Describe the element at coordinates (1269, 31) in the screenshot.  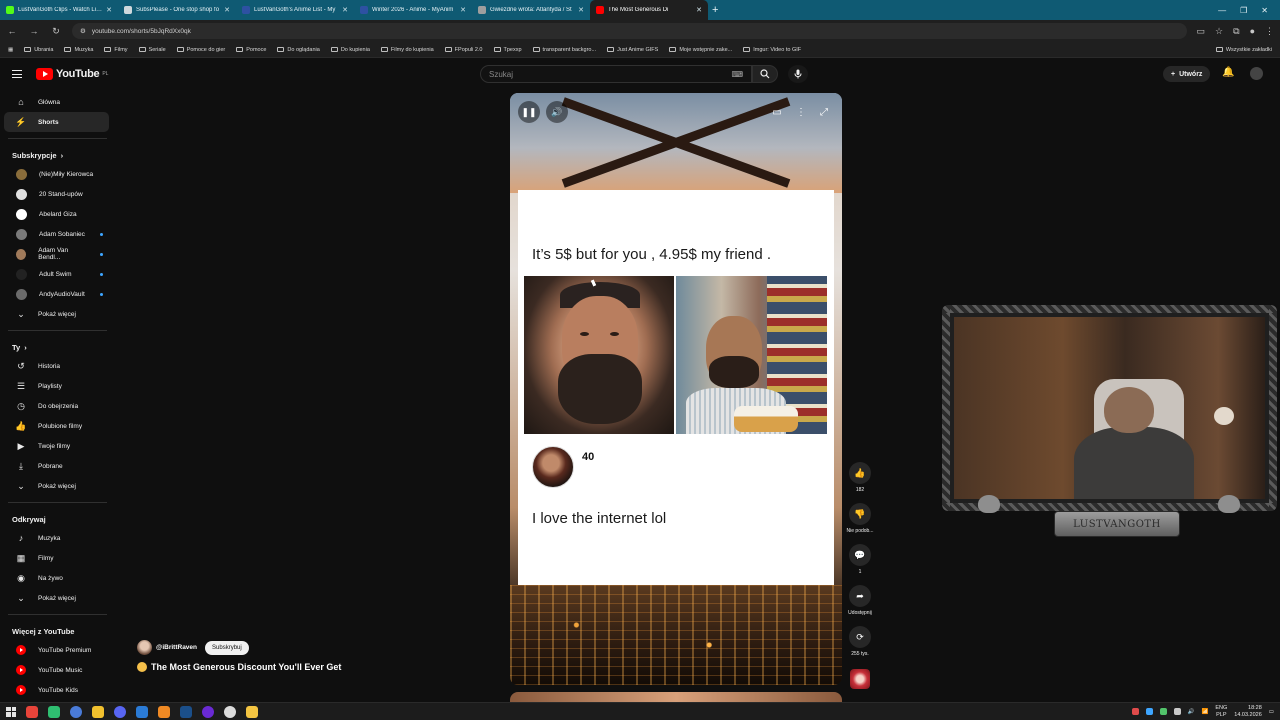
I see `browser-menu-icon: ⋮` at that location.